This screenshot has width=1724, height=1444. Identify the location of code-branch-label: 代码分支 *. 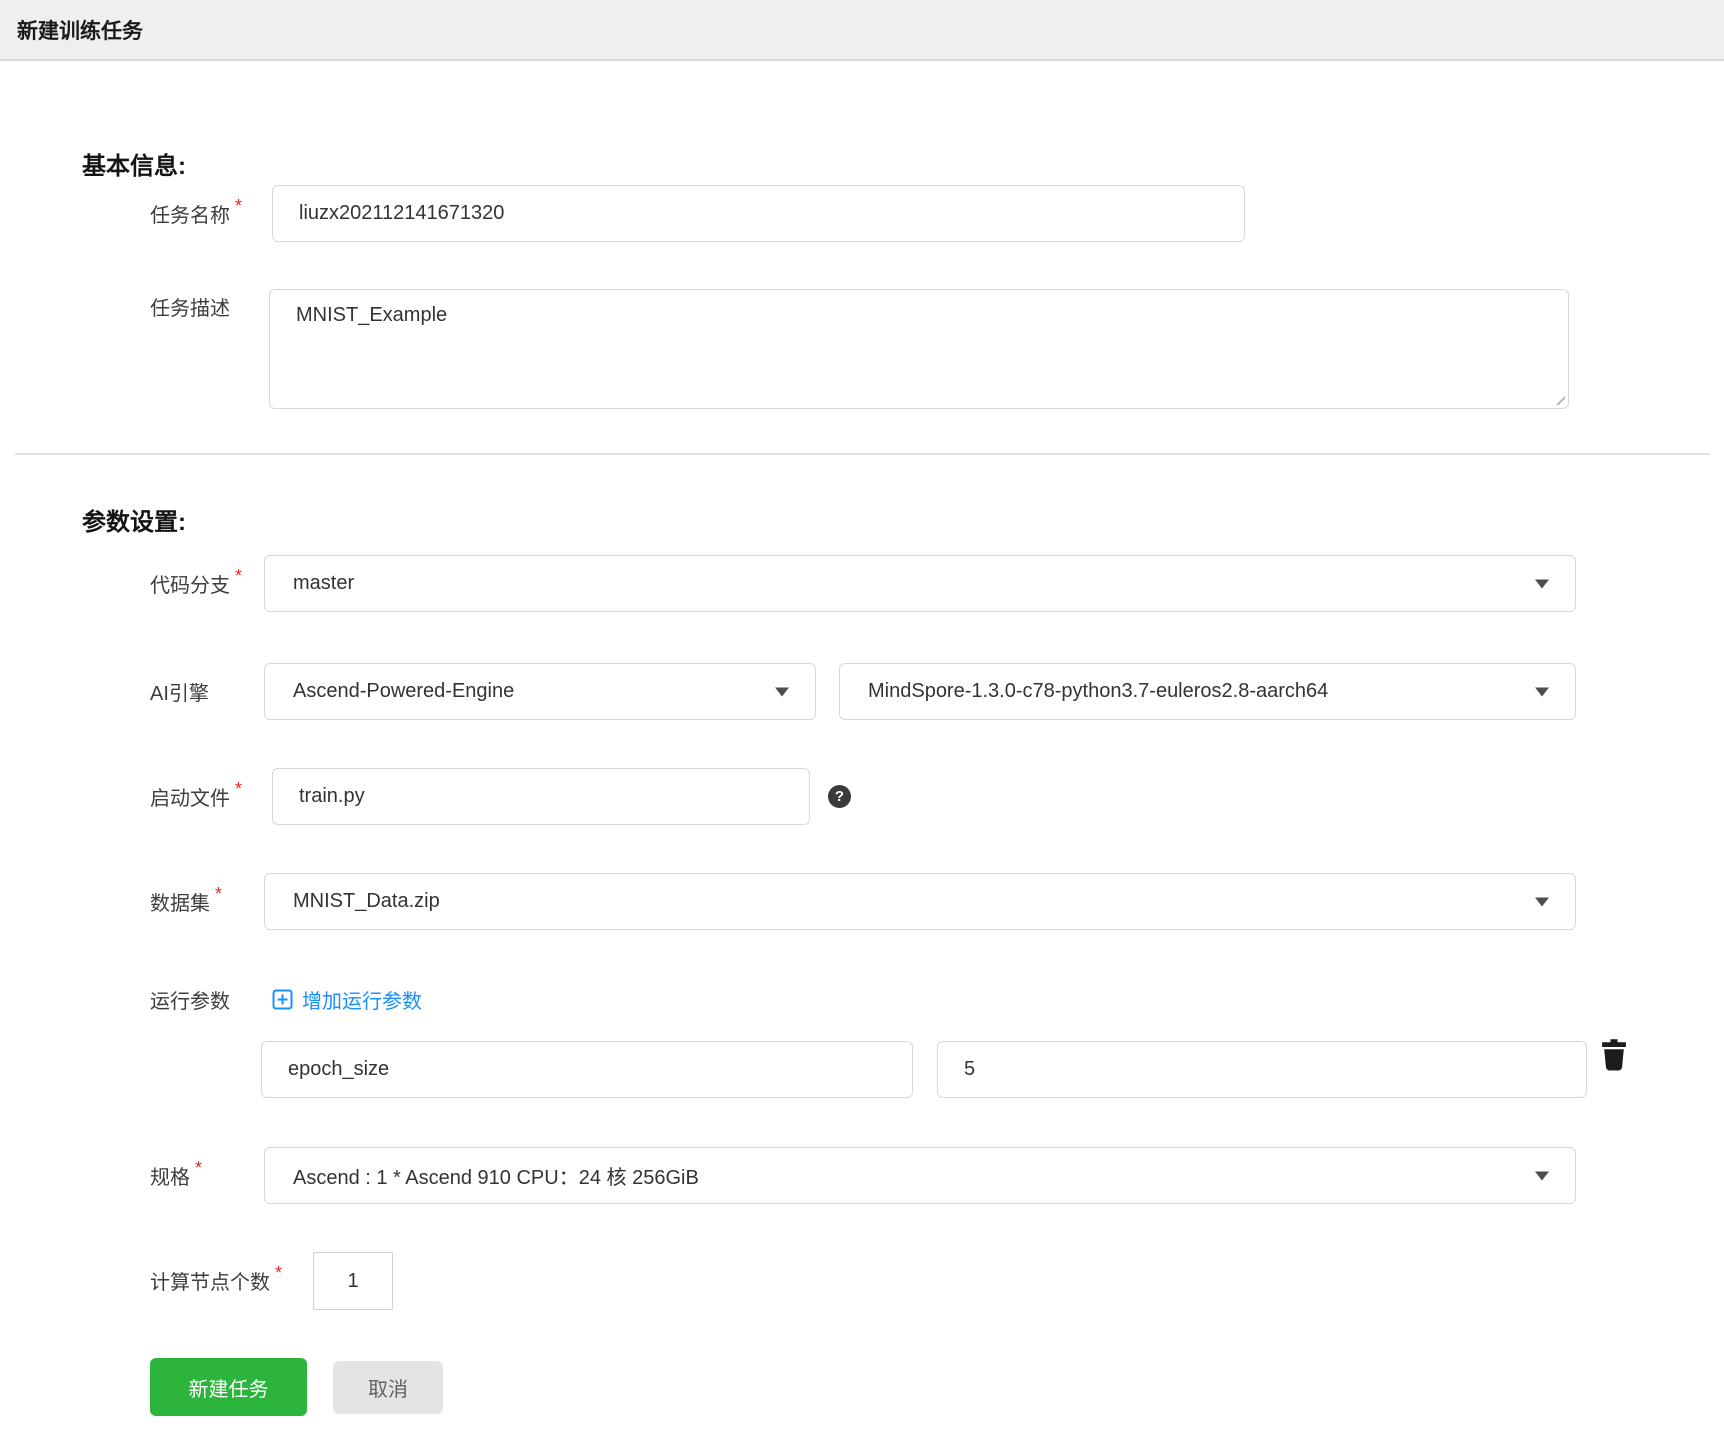
(196, 581).